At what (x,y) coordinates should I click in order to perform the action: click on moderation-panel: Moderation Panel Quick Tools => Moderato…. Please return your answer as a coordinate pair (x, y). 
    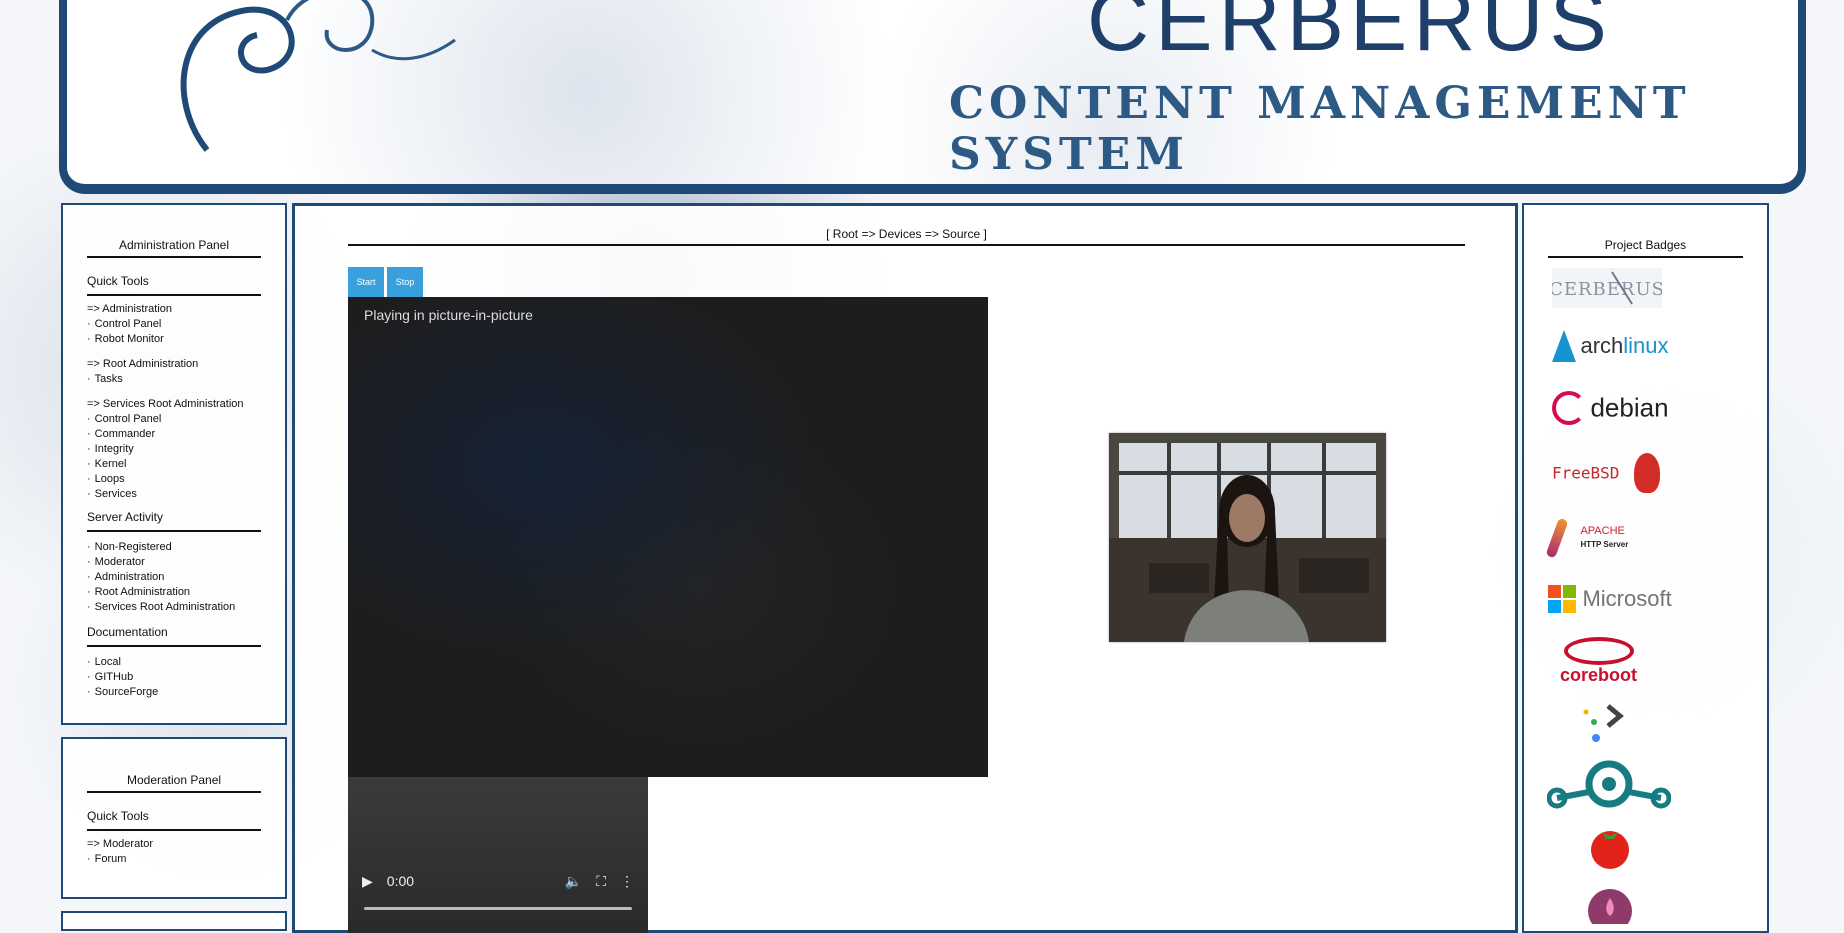
    Looking at the image, I should click on (174, 818).